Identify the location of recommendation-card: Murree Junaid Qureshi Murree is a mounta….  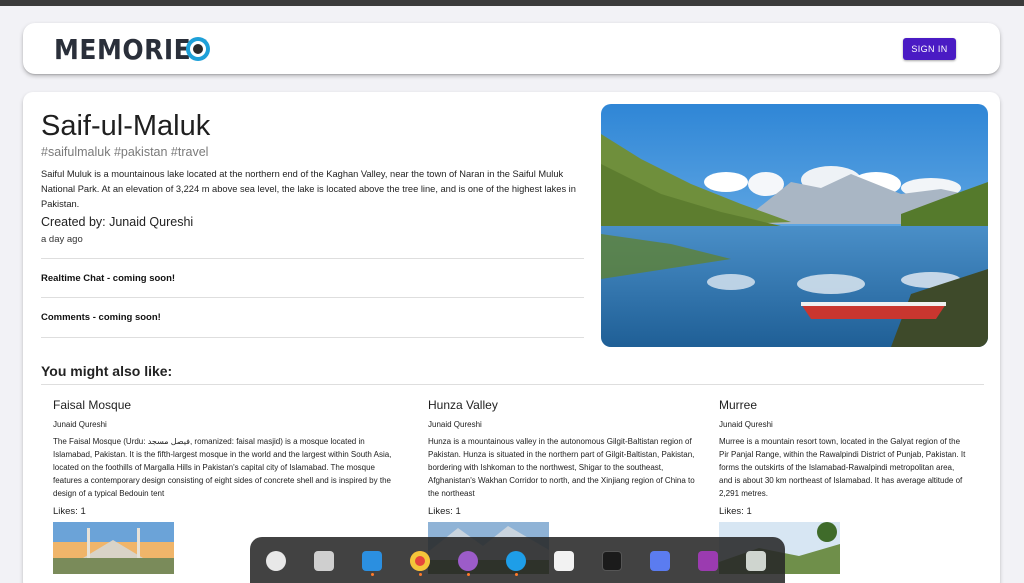
(844, 486).